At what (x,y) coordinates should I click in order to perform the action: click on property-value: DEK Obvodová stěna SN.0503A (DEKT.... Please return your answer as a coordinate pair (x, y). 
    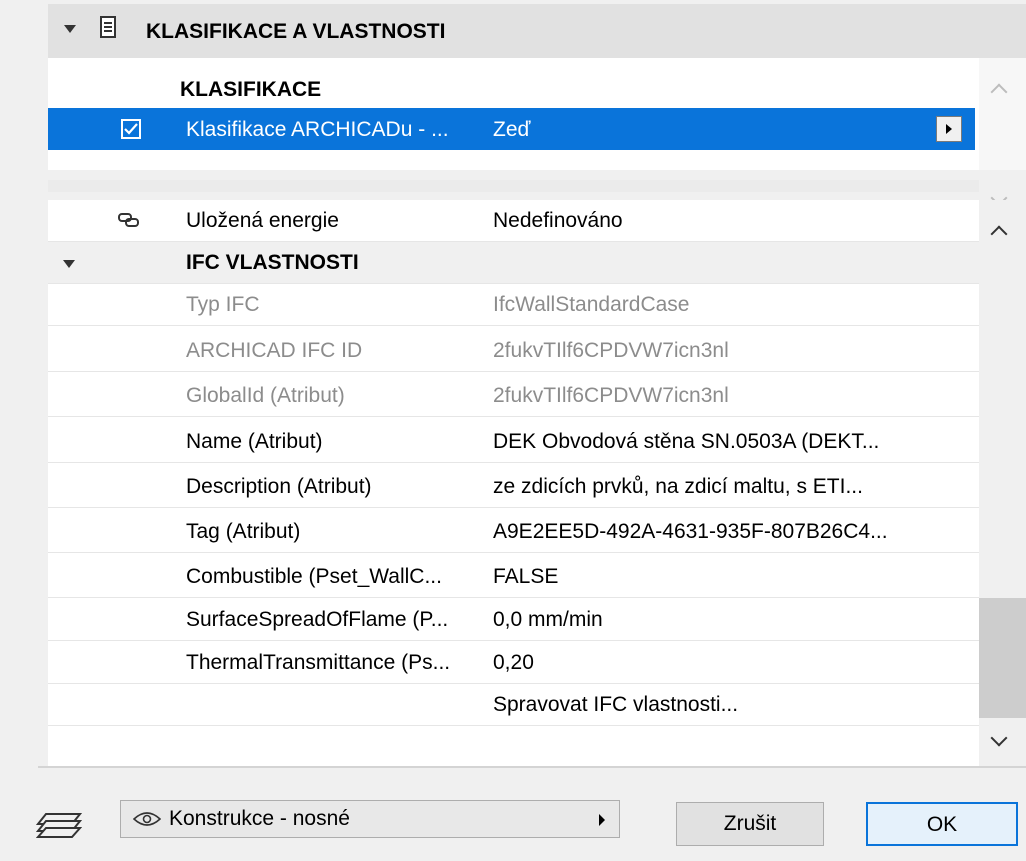
    Looking at the image, I should click on (686, 441).